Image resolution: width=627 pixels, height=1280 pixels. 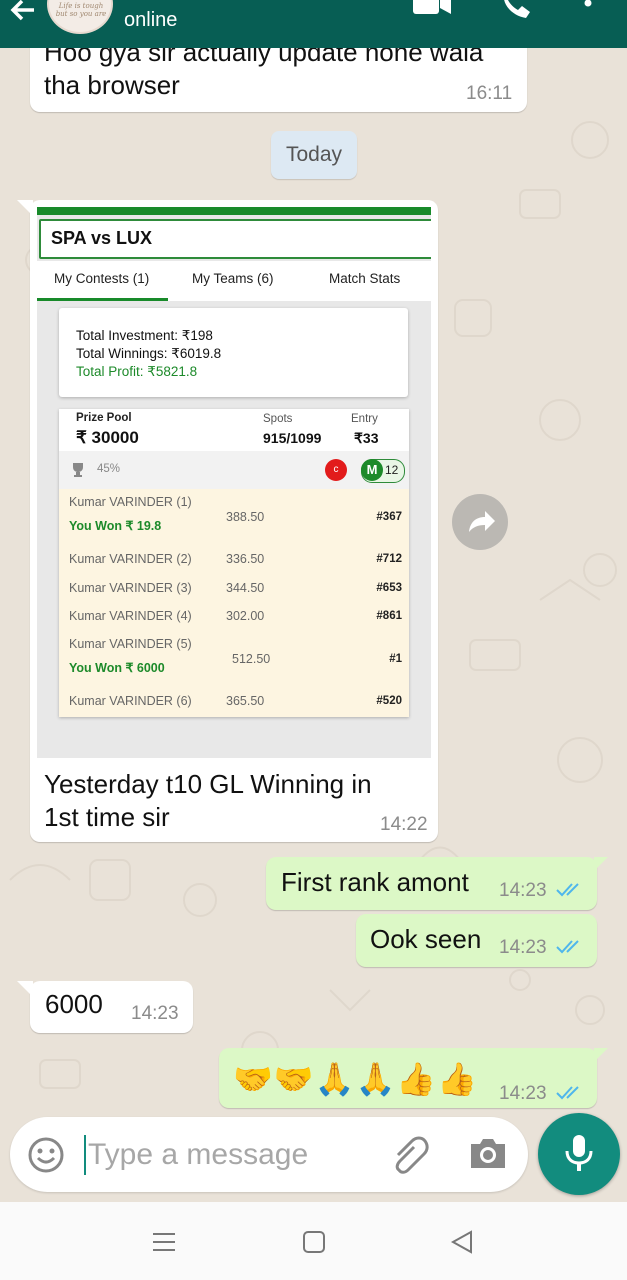 I want to click on prize-pool-value: ₹ 30000, so click(x=107, y=437).